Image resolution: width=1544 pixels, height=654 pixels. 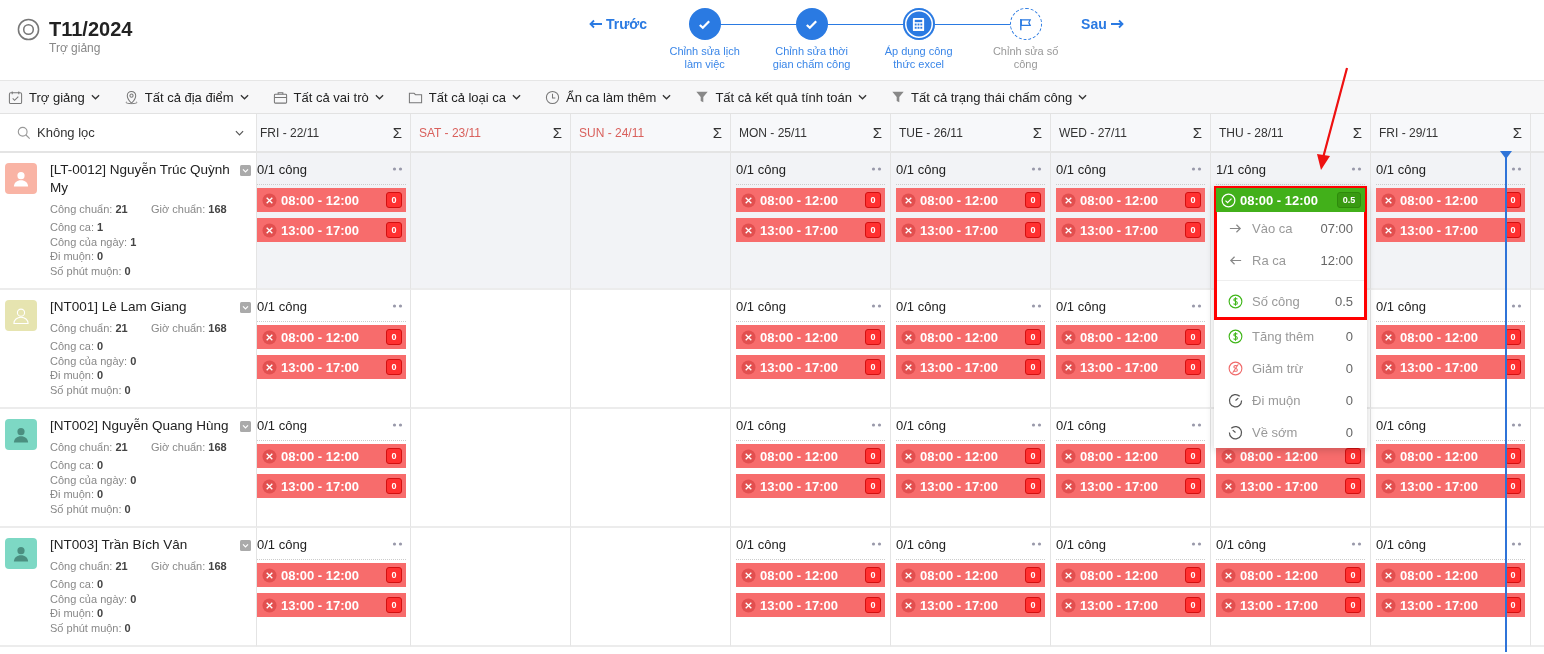 What do you see at coordinates (189, 209) in the screenshot?
I see `employee-stat: Giờ chuẩn: 168` at bounding box center [189, 209].